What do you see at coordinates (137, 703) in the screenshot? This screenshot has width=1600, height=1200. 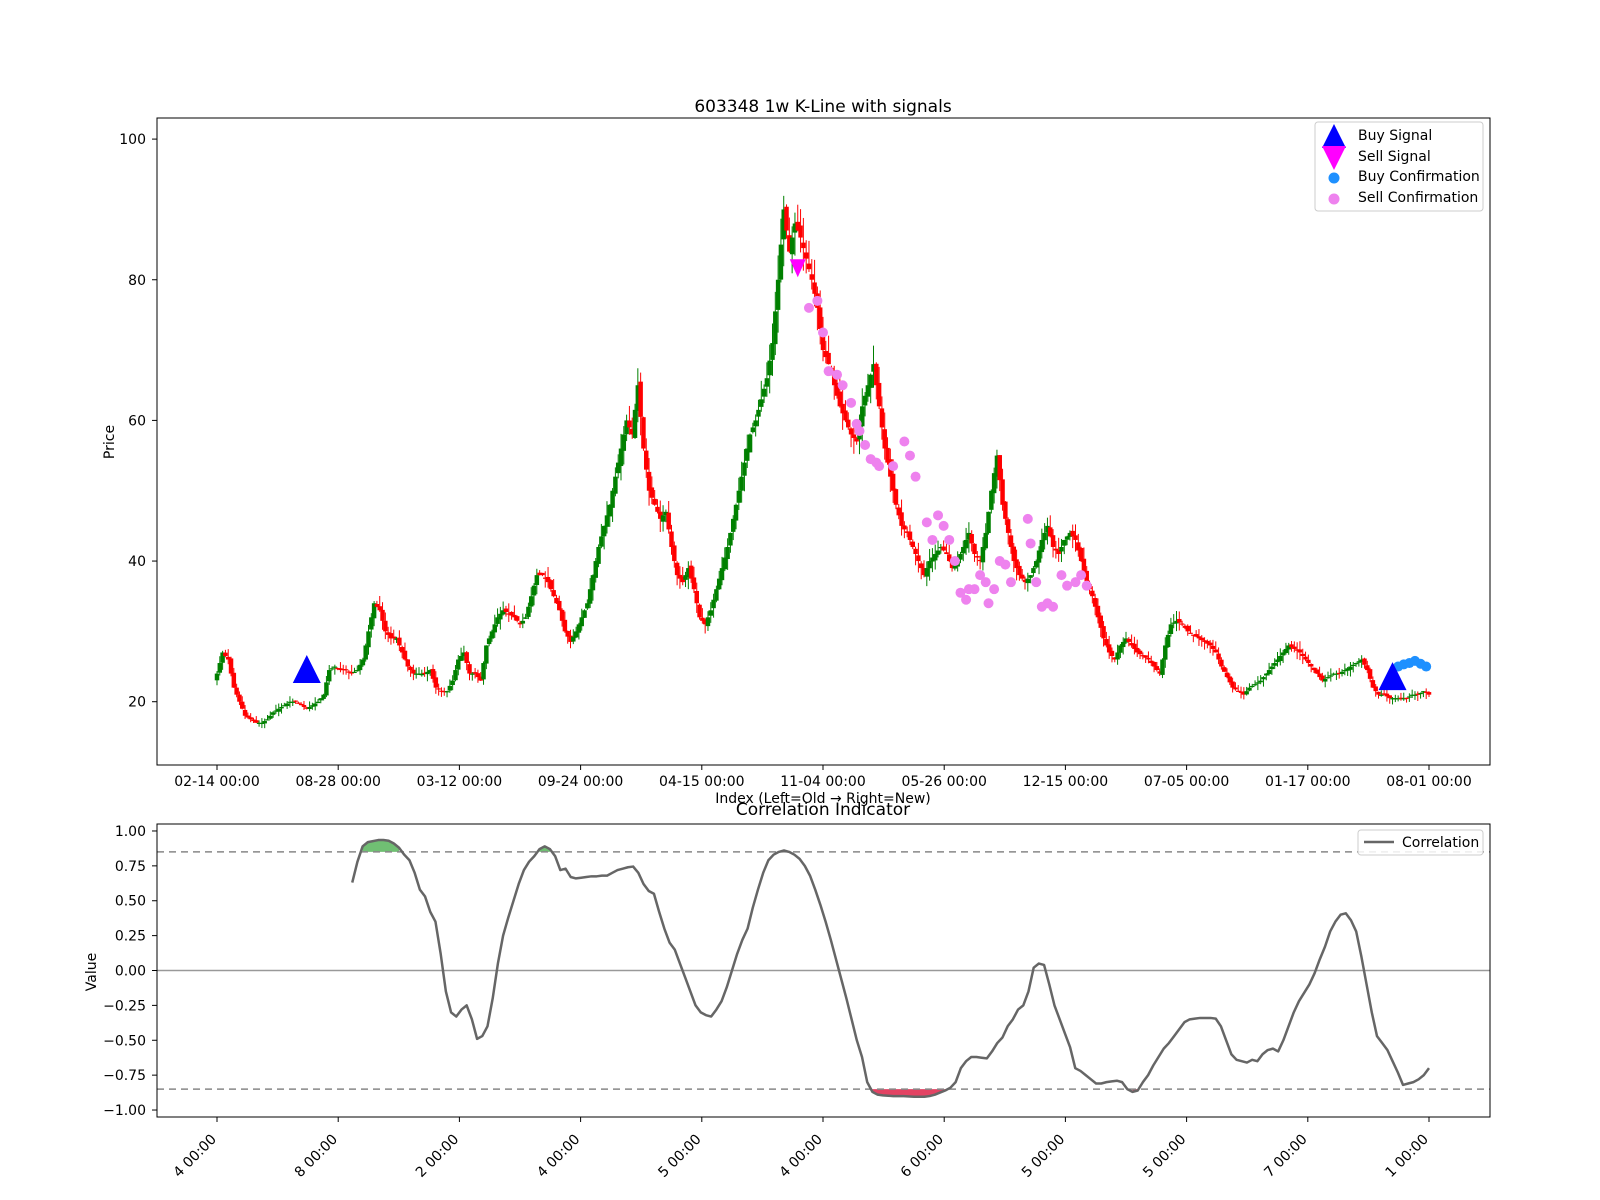 I see `kline-y-tick-label: 20` at bounding box center [137, 703].